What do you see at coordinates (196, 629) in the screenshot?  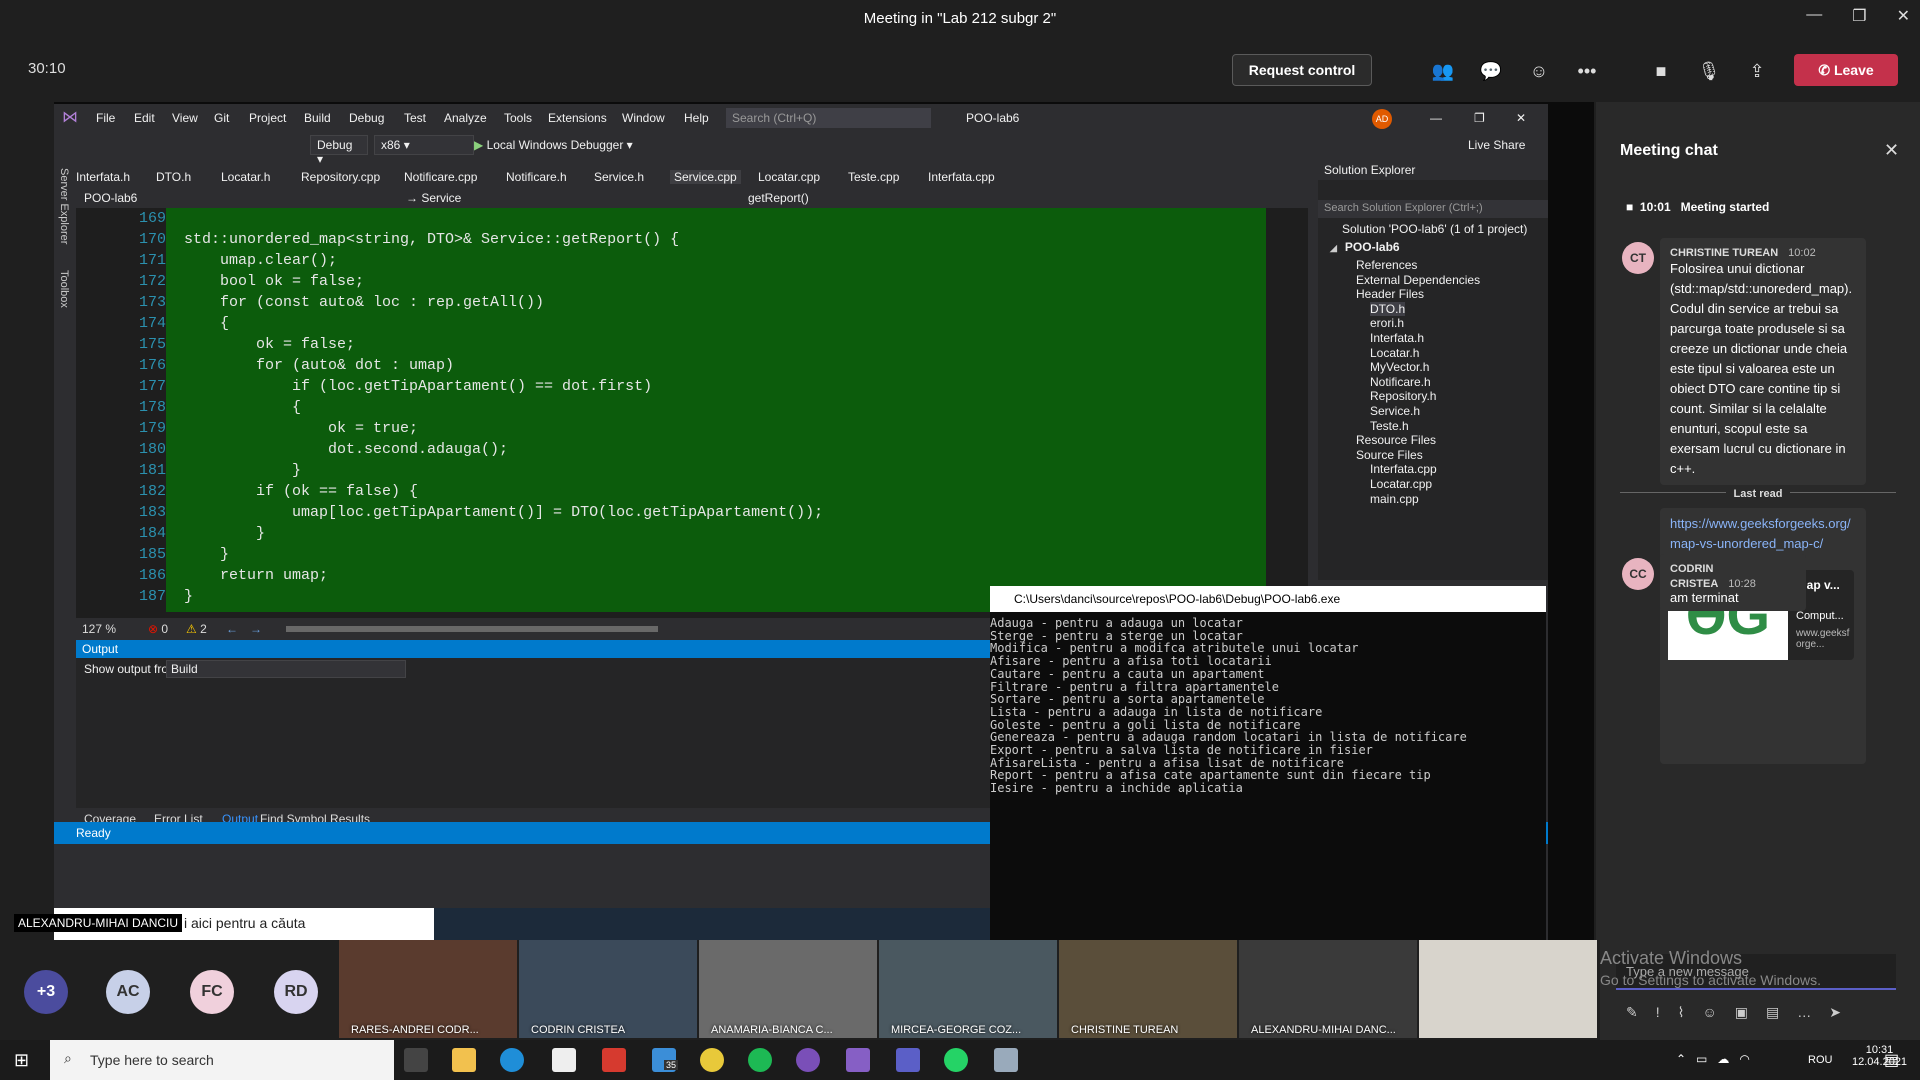 I see `warning-count: ⚠ 2` at bounding box center [196, 629].